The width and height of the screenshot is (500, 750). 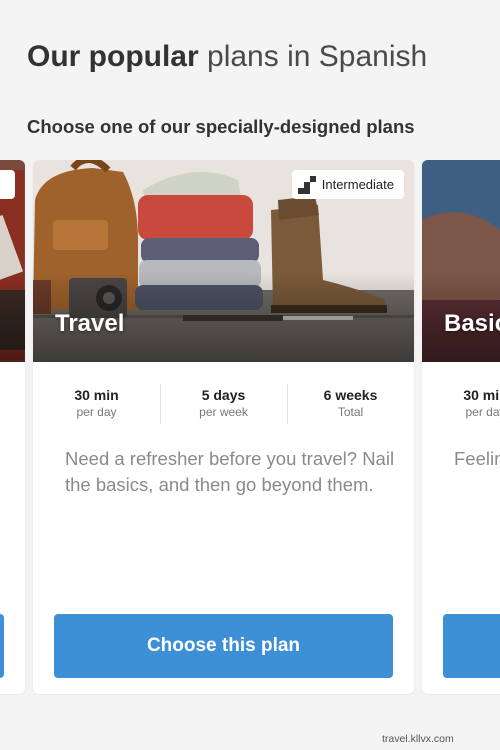 What do you see at coordinates (113, 56) in the screenshot?
I see `page-title-bold: Our popular` at bounding box center [113, 56].